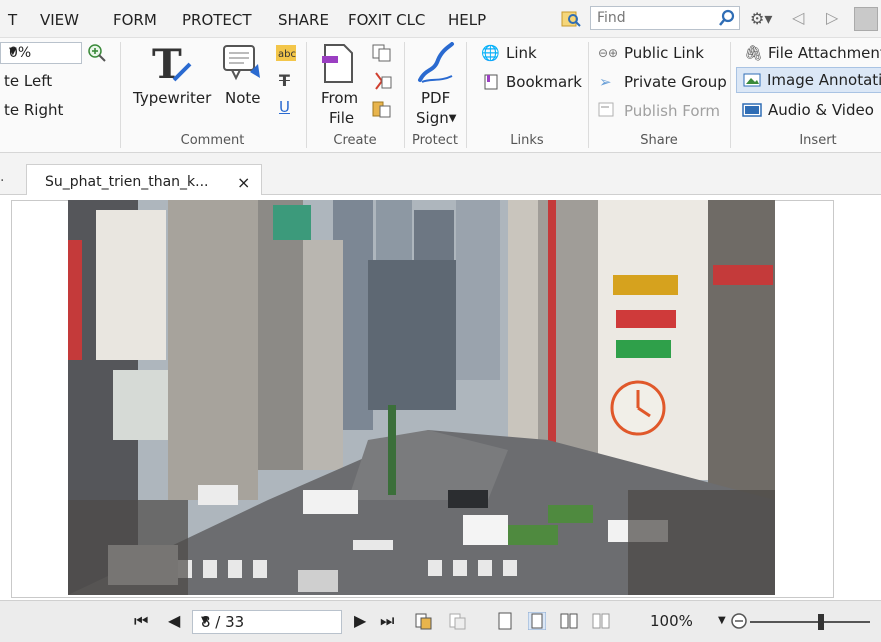  What do you see at coordinates (798, 17) in the screenshot?
I see `nav-back-icon: ◁` at bounding box center [798, 17].